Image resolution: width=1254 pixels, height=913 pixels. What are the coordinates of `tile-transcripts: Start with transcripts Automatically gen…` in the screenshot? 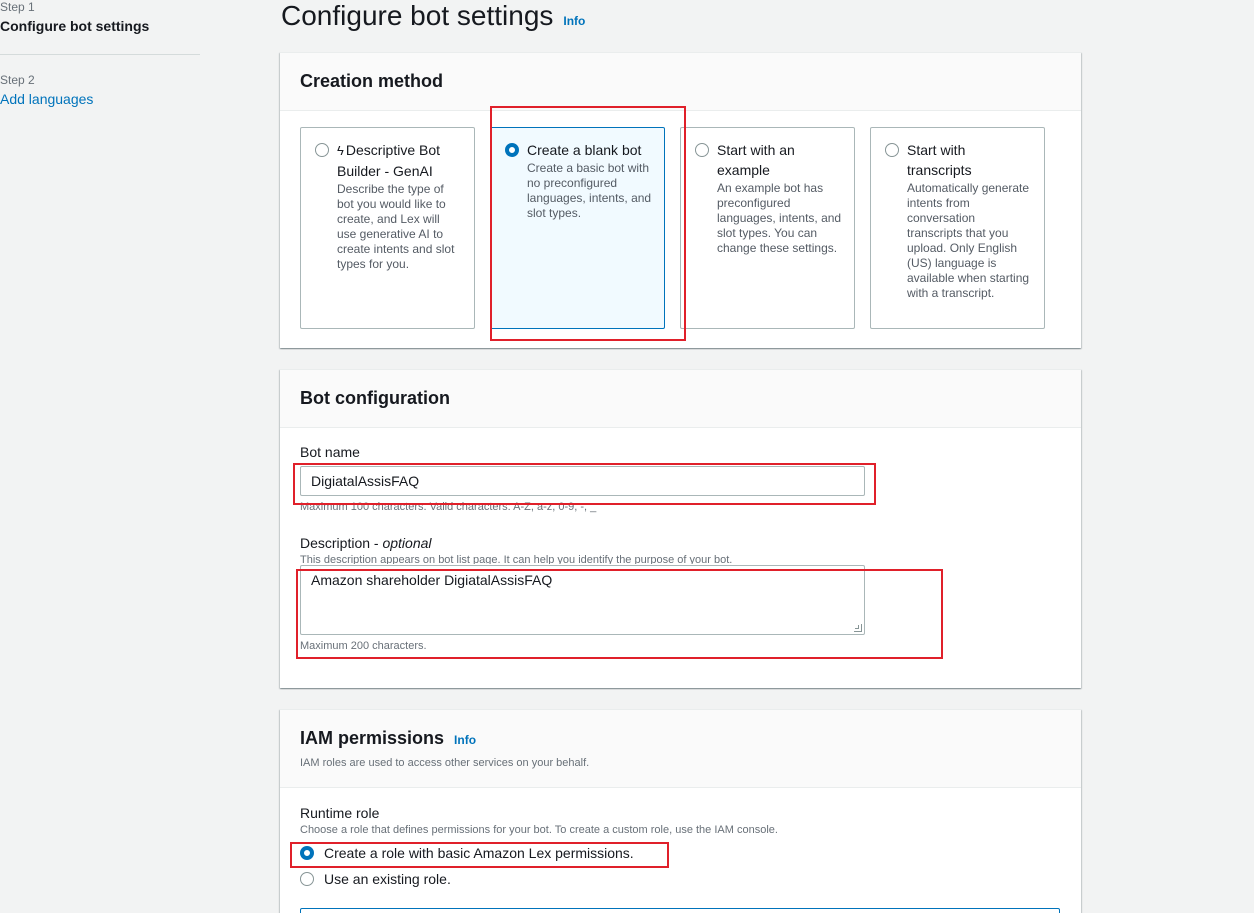 It's located at (957, 228).